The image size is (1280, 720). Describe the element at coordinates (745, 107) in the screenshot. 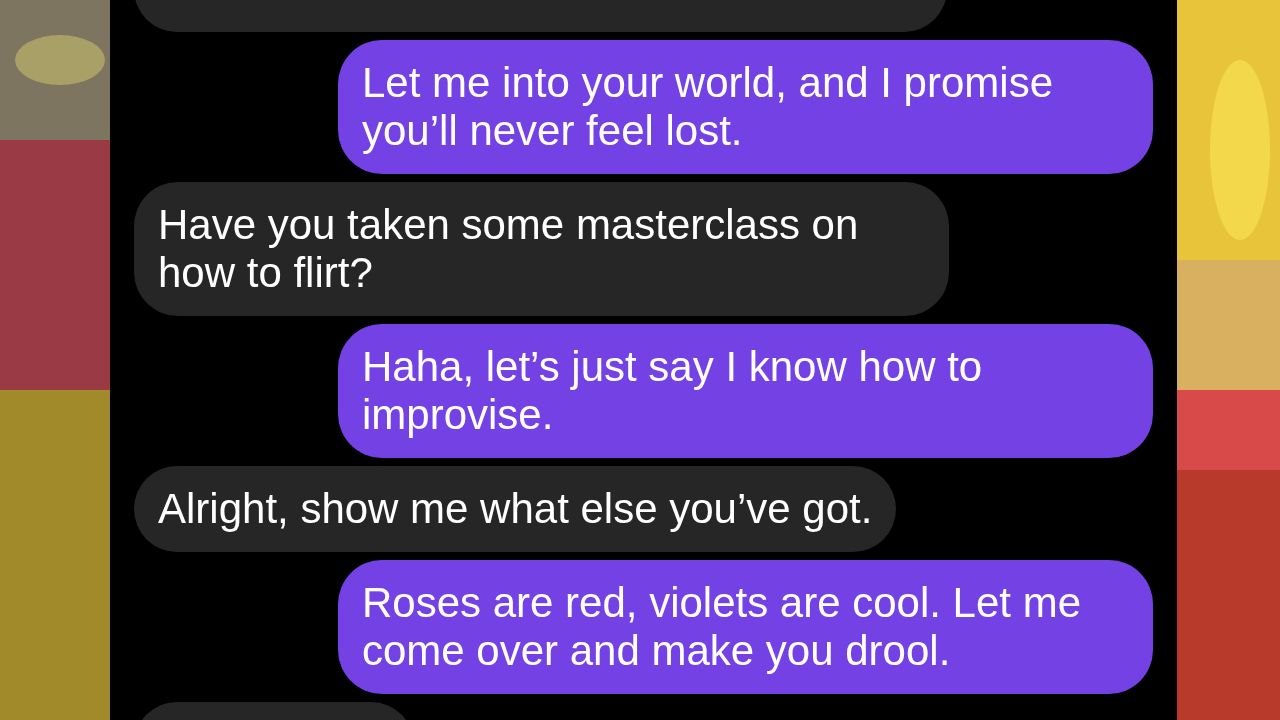

I see `message-bubble: Let me into your world, and I promise you’ll never feel lost.` at that location.